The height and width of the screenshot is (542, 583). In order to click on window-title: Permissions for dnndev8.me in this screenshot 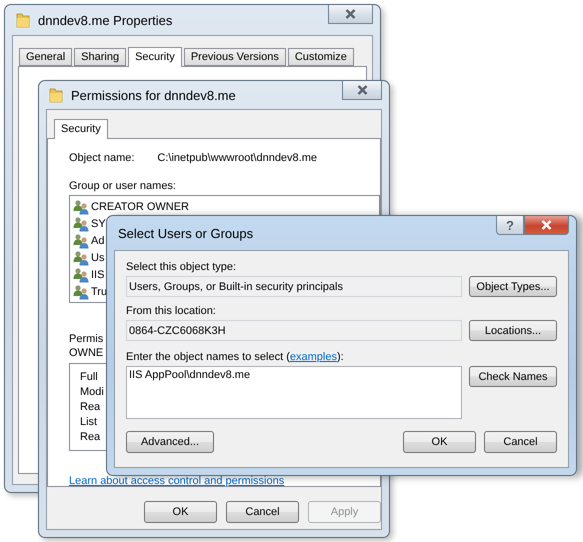, I will do `click(154, 95)`.